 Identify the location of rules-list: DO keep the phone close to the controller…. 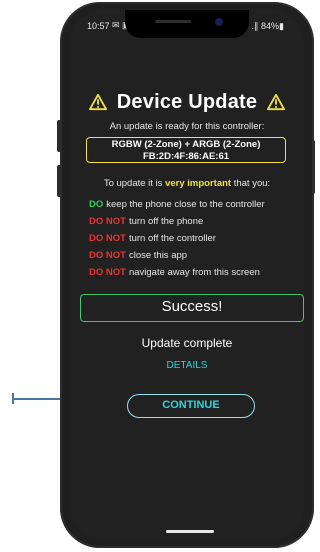
(194, 238).